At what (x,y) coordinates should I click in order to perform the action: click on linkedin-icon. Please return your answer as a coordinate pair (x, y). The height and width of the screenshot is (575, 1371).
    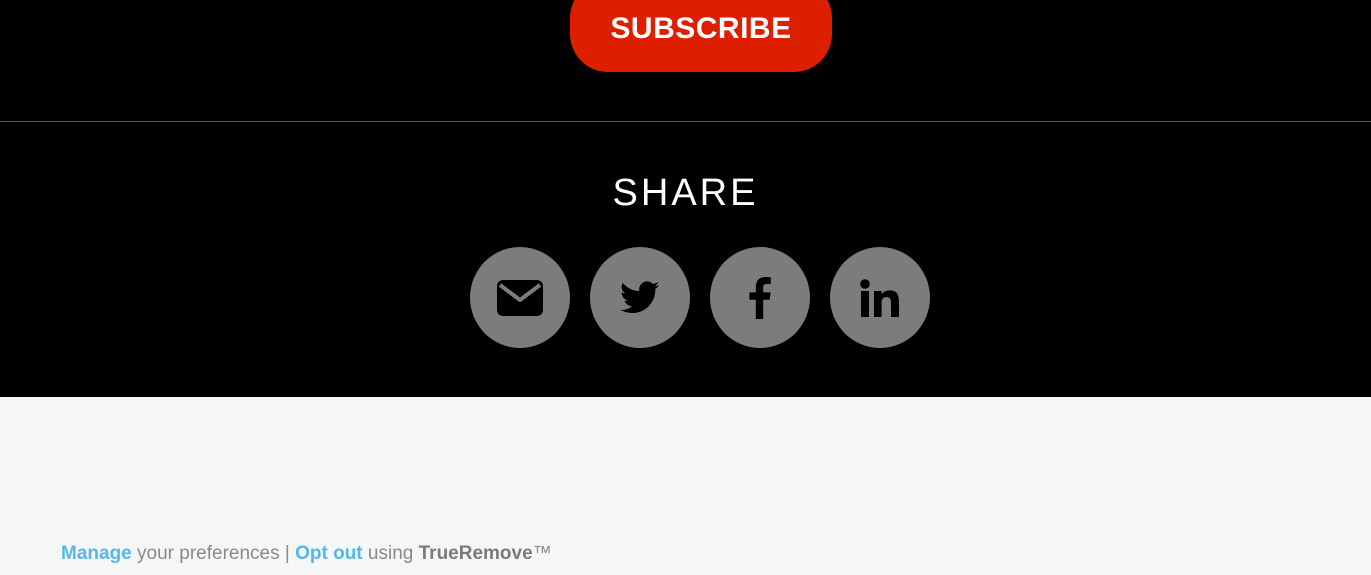
    Looking at the image, I should click on (879, 297).